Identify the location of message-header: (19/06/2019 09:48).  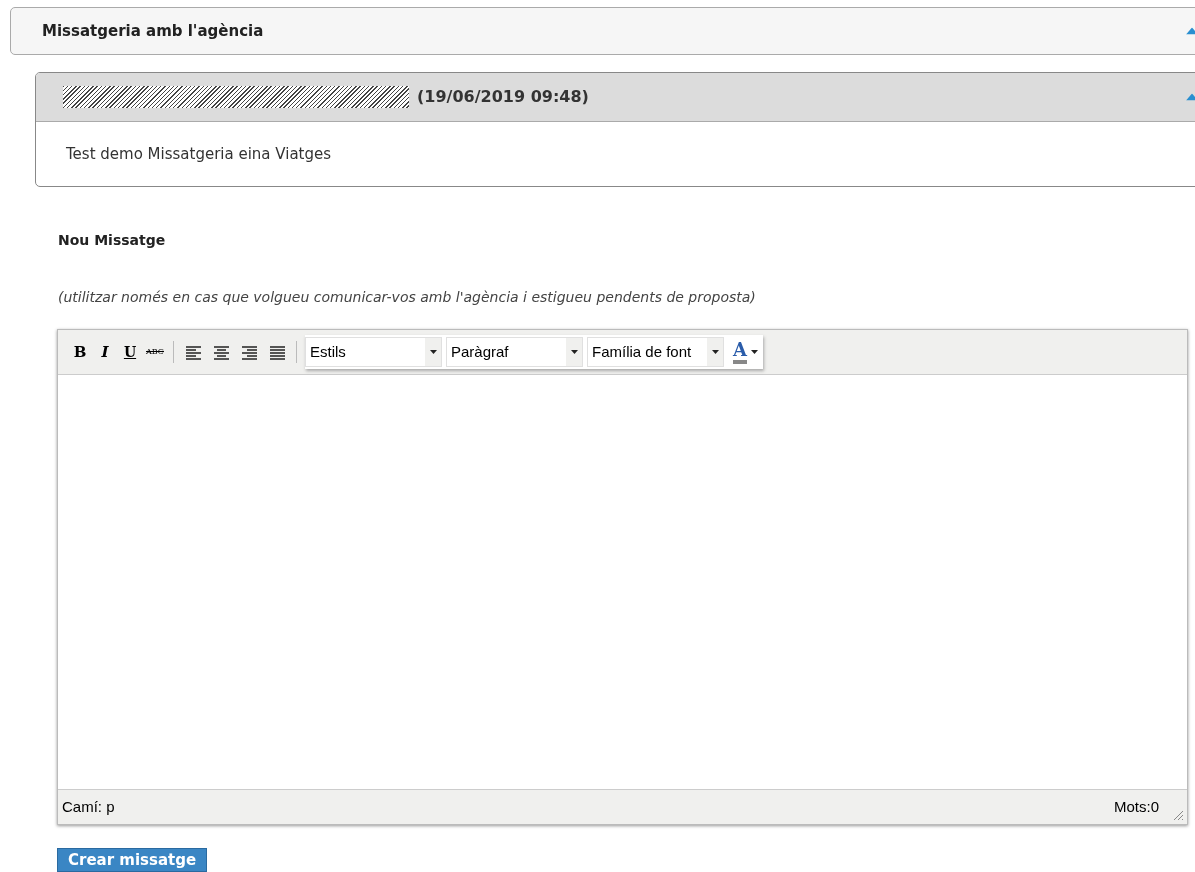
(615, 97).